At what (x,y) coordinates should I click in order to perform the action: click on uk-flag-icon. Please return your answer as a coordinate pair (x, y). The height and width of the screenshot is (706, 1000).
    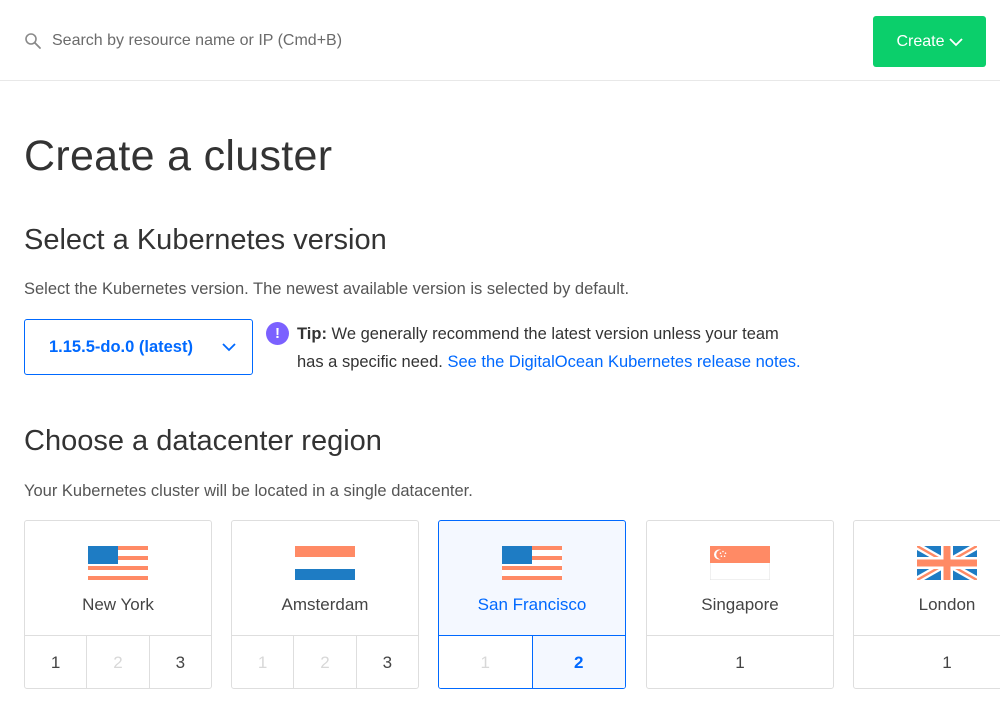
    Looking at the image, I should click on (947, 563).